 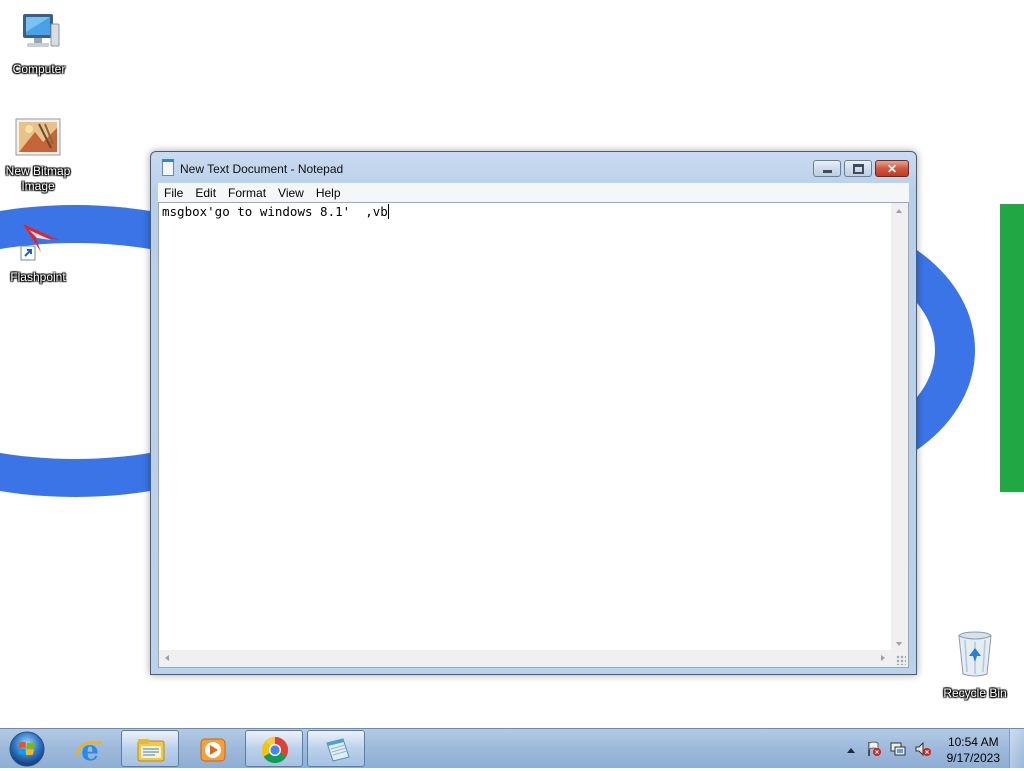 What do you see at coordinates (247, 193) in the screenshot?
I see `menu-format: Format` at bounding box center [247, 193].